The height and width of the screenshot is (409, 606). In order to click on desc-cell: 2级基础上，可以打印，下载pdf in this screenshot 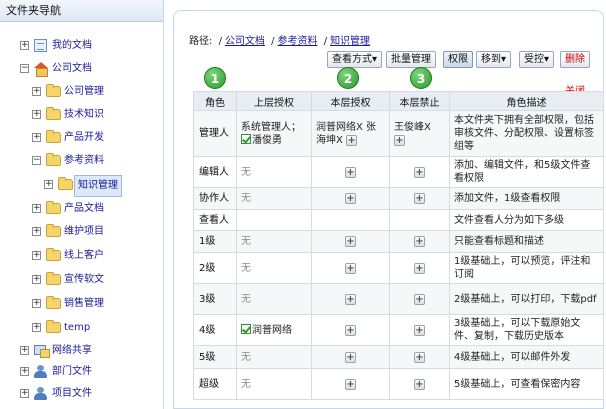, I will do `click(526, 299)`.